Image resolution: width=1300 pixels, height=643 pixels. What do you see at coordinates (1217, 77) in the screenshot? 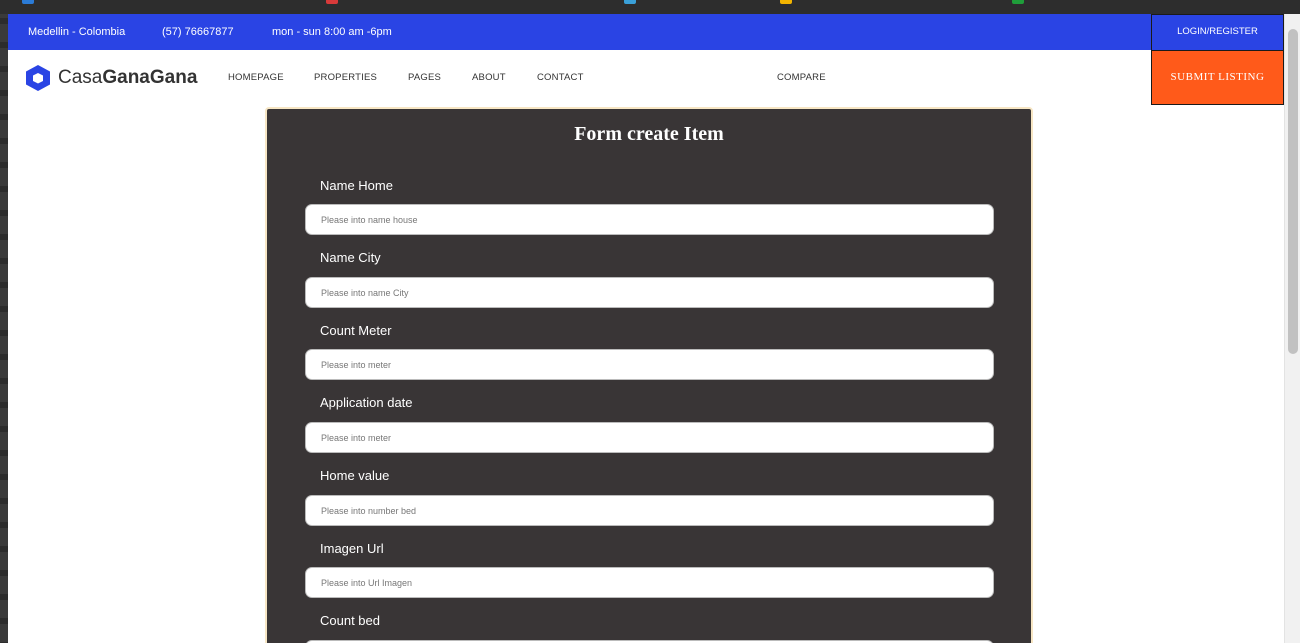
I see `submit-listing-button: SUBMIT LISTING` at bounding box center [1217, 77].